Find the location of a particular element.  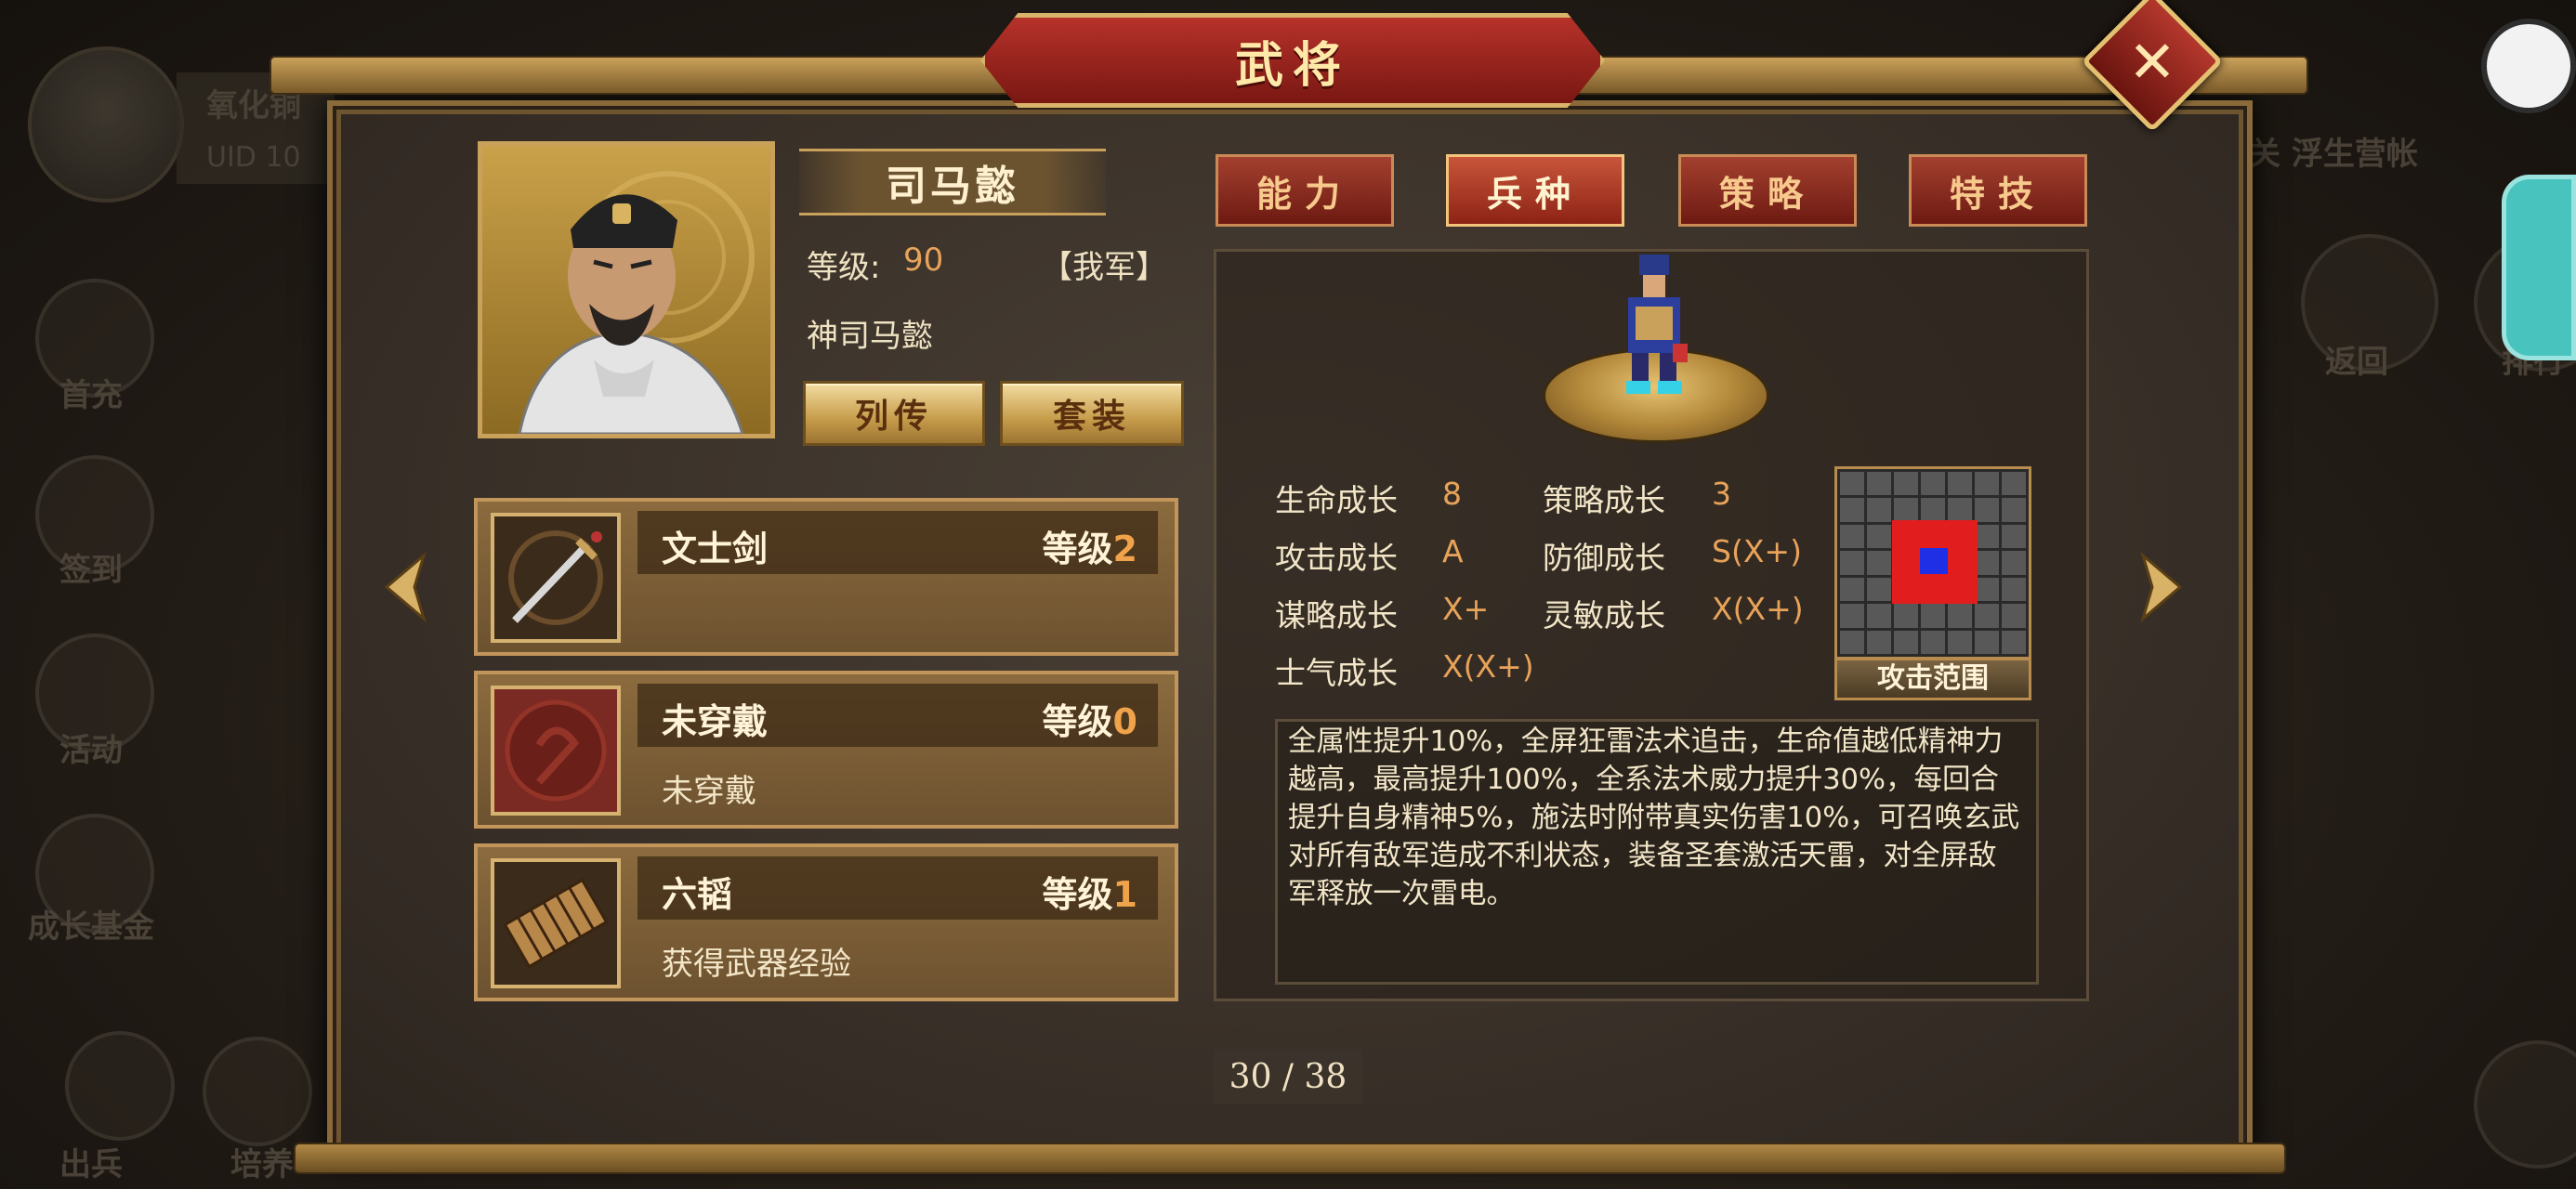

growth-label: 攻击成长 is located at coordinates (1336, 558).